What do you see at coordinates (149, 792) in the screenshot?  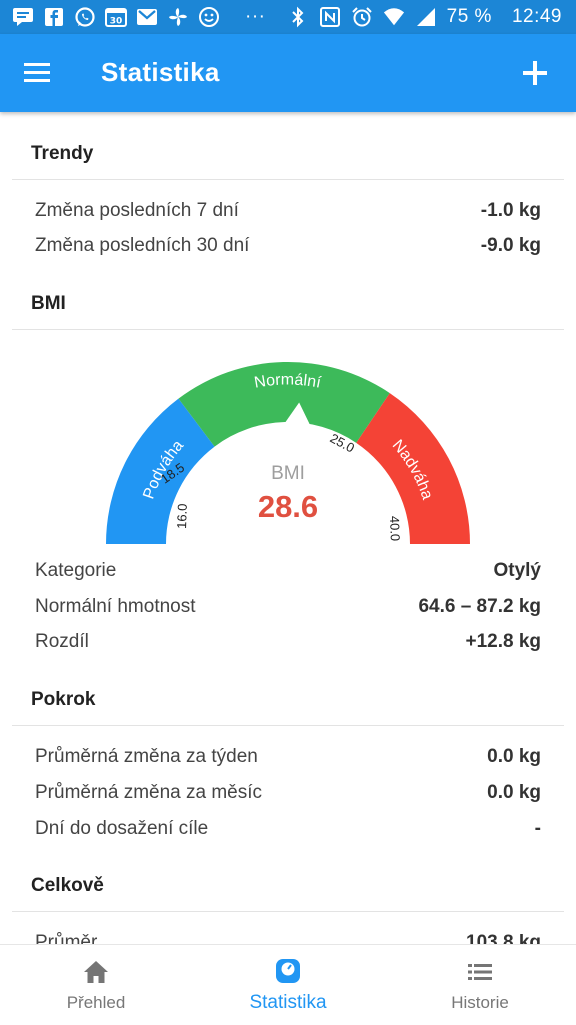 I see `row-label: Průměrná změna za měsíc` at bounding box center [149, 792].